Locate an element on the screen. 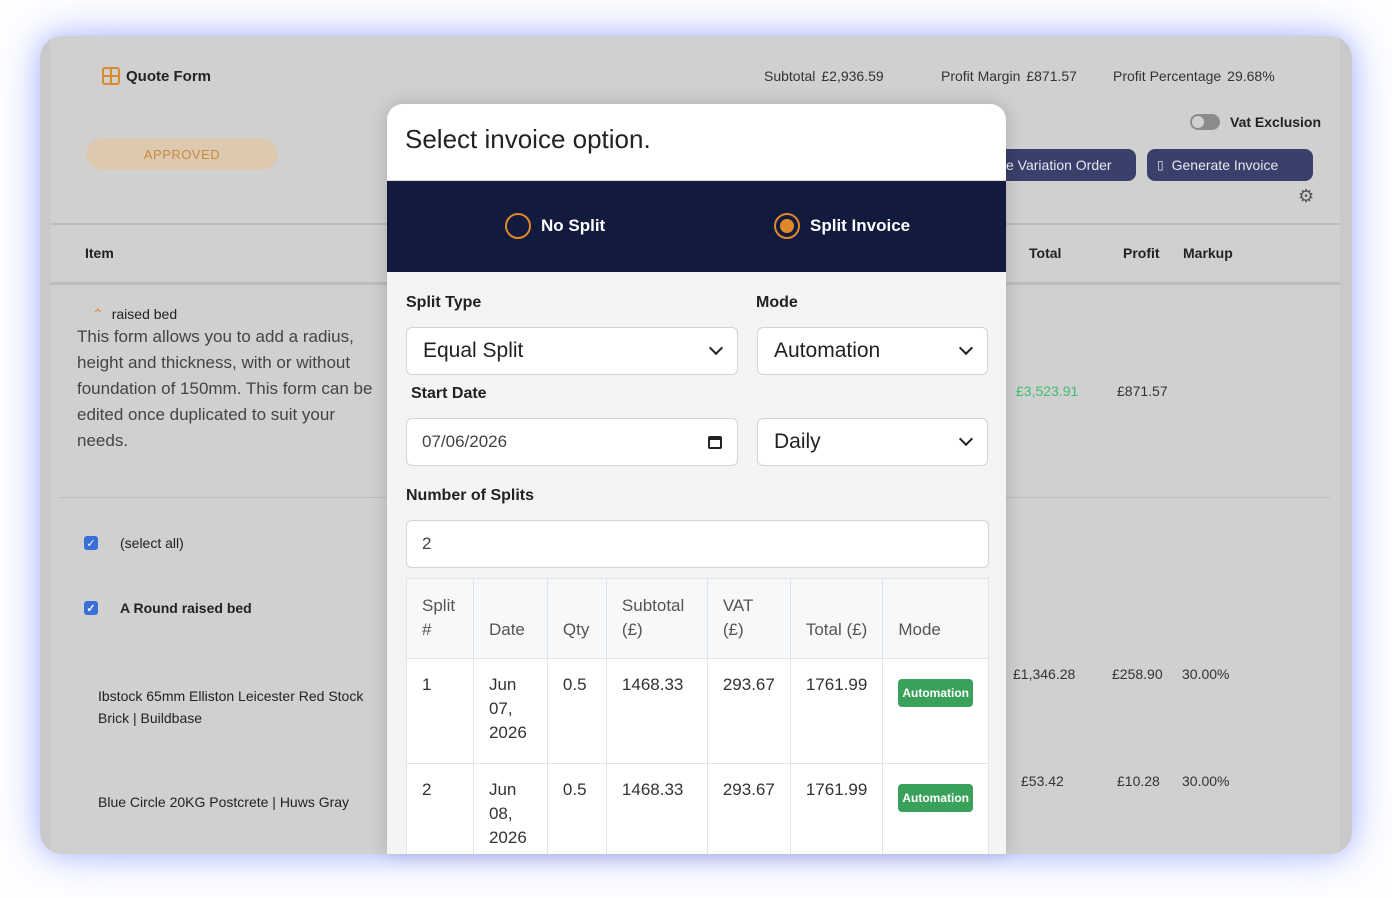 This screenshot has height=898, width=1392. group-total: £3,523.91 is located at coordinates (1047, 391).